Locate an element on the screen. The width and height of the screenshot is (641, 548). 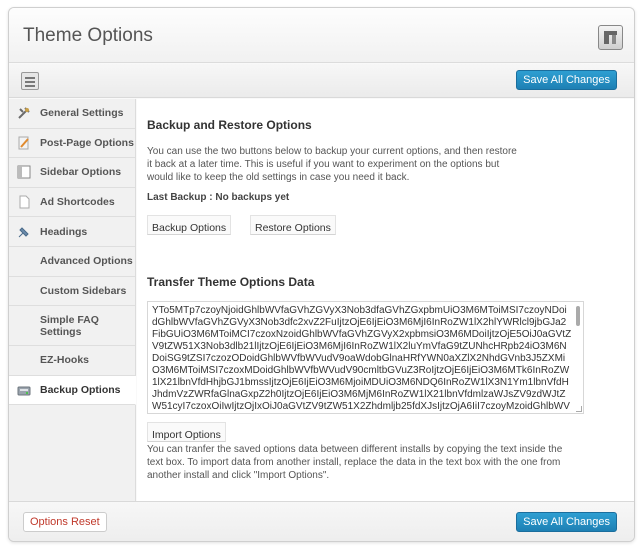
sidebar-item-backup-options: Backup Options is located at coordinates (72, 390).